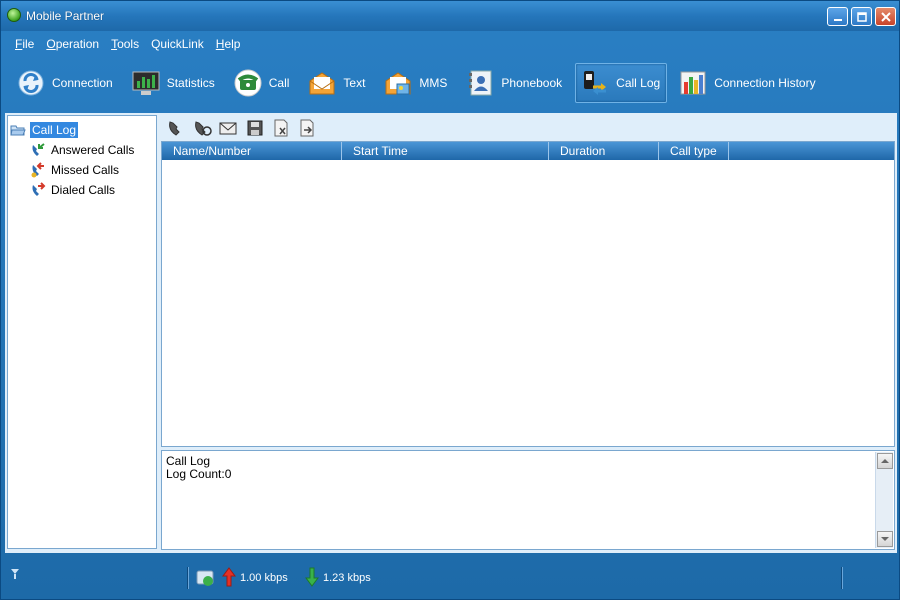 This screenshot has height=600, width=900. What do you see at coordinates (15, 574) in the screenshot?
I see `signal-icon` at bounding box center [15, 574].